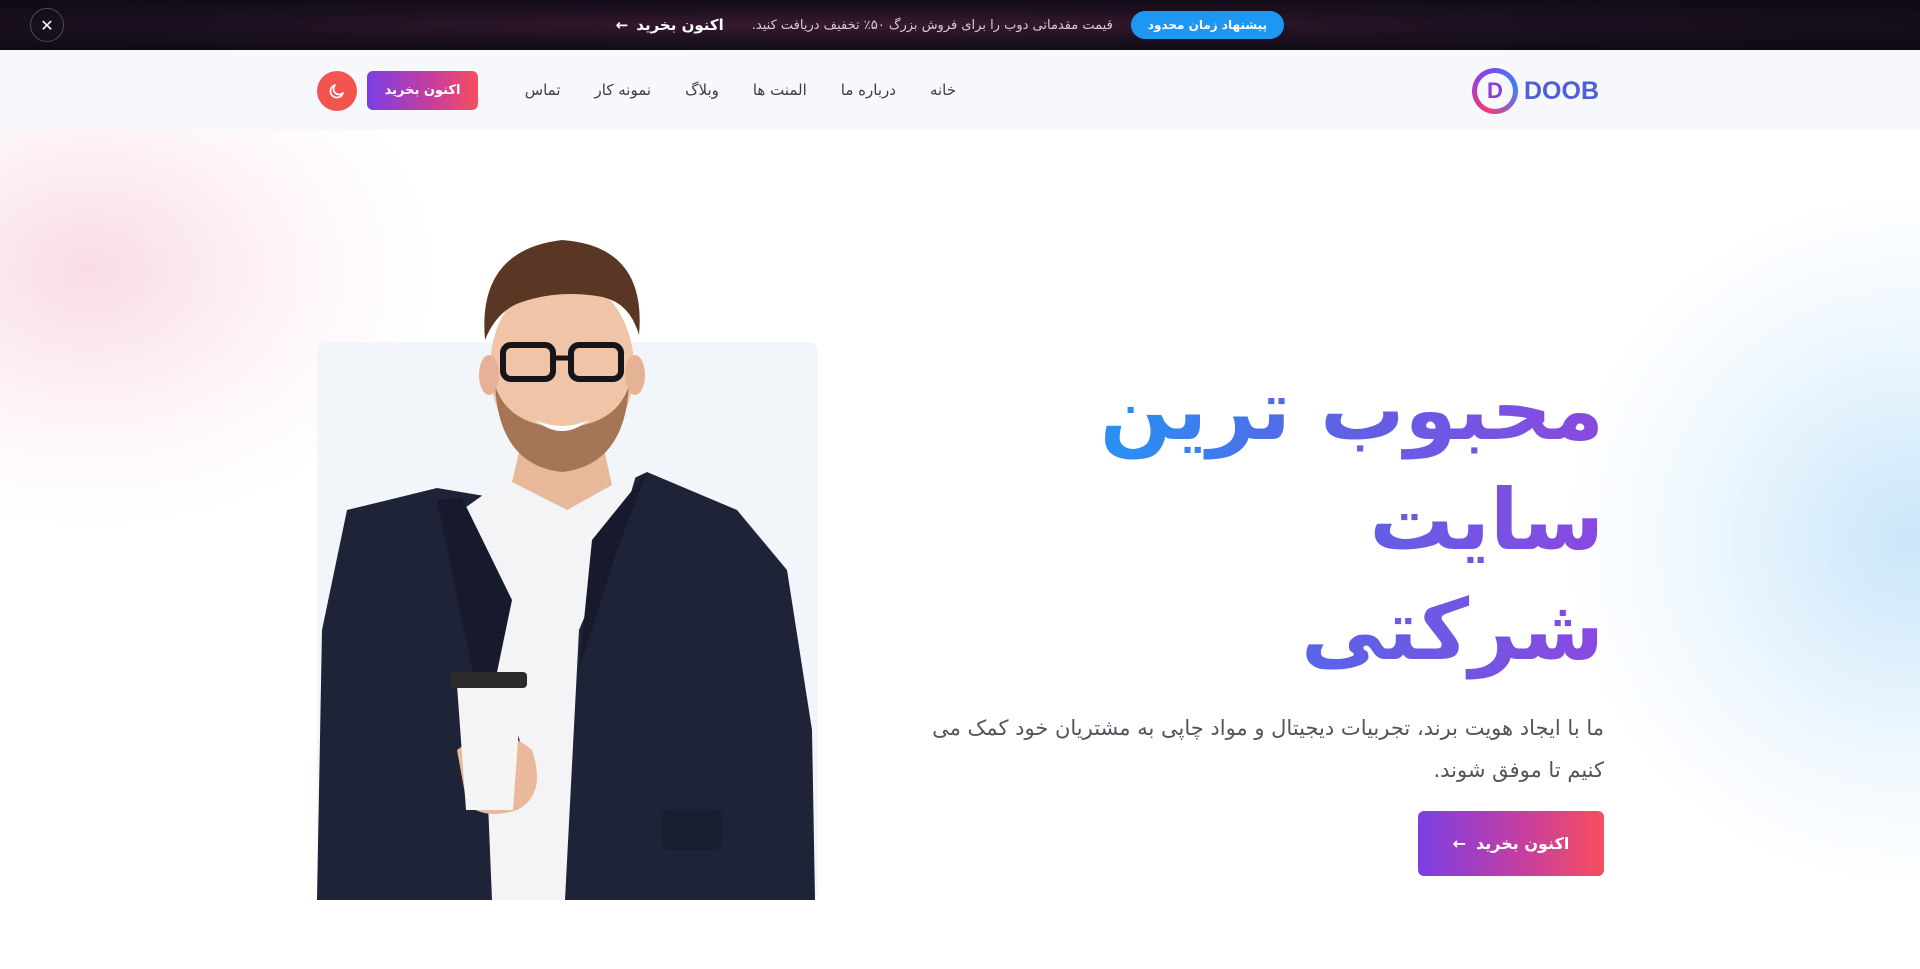 This screenshot has width=1920, height=969. What do you see at coordinates (543, 90) in the screenshot?
I see `nav-item-contact: تماس` at bounding box center [543, 90].